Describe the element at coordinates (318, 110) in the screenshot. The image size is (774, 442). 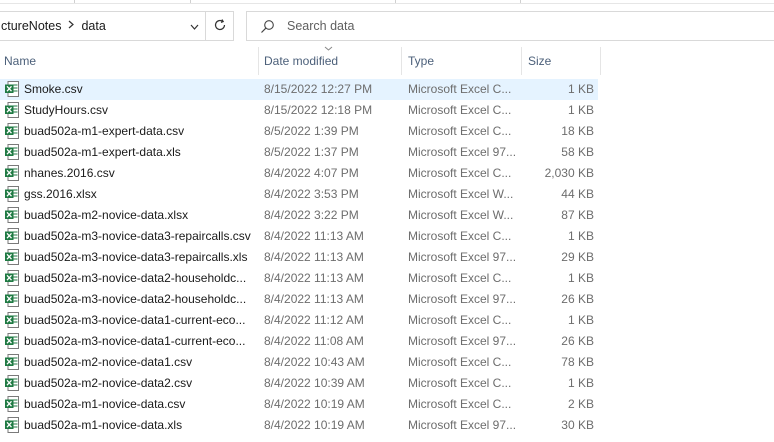
I see `file-date-modified: 8/15/2022 12:18 PM` at that location.